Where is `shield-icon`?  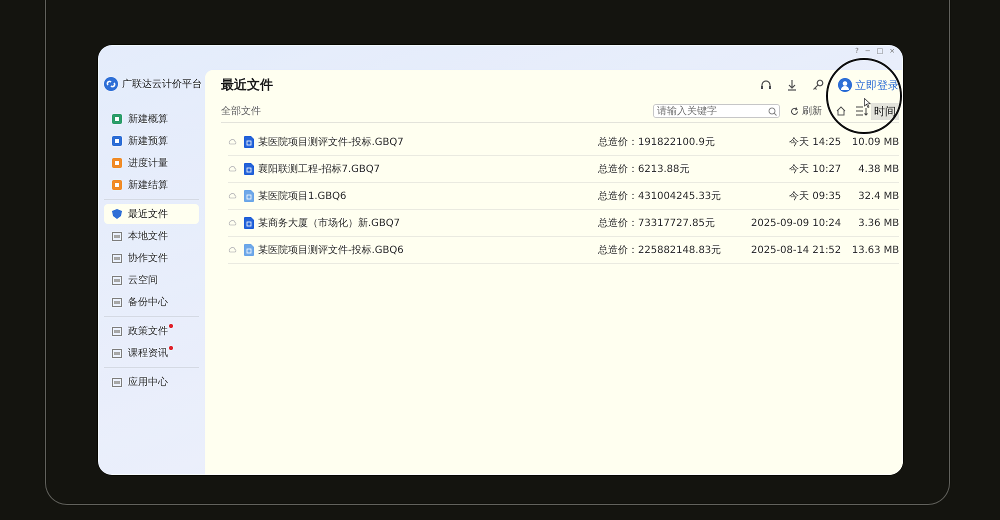
shield-icon is located at coordinates (117, 214).